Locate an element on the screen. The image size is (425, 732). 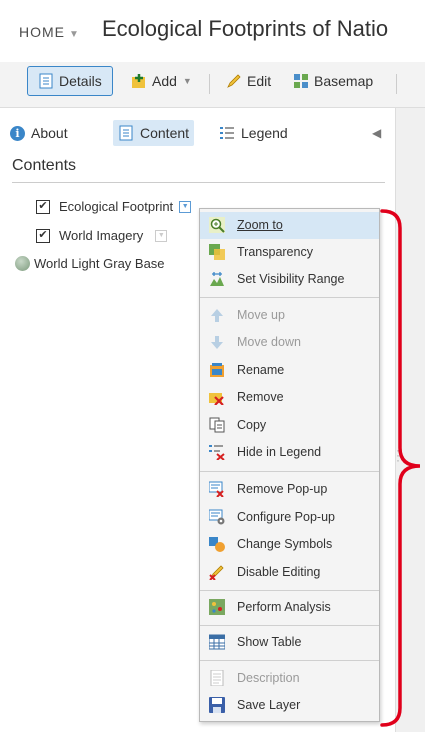
details-label: Details is located at coordinates (80, 81).